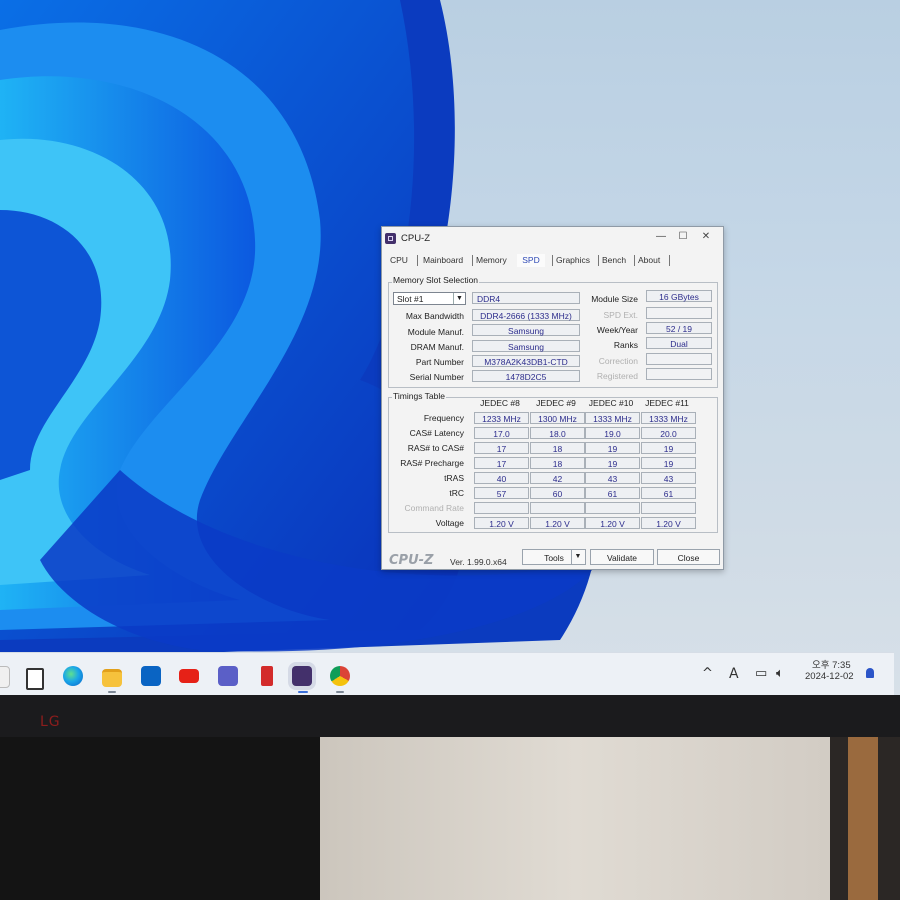  Describe the element at coordinates (622, 557) in the screenshot. I see `validate-button: Validate` at that location.